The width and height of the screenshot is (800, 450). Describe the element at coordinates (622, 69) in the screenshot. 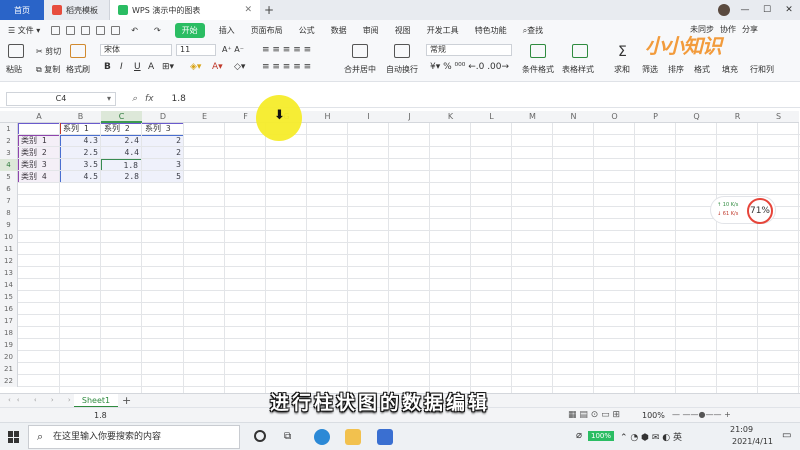

I see `sum-button: 求和` at that location.